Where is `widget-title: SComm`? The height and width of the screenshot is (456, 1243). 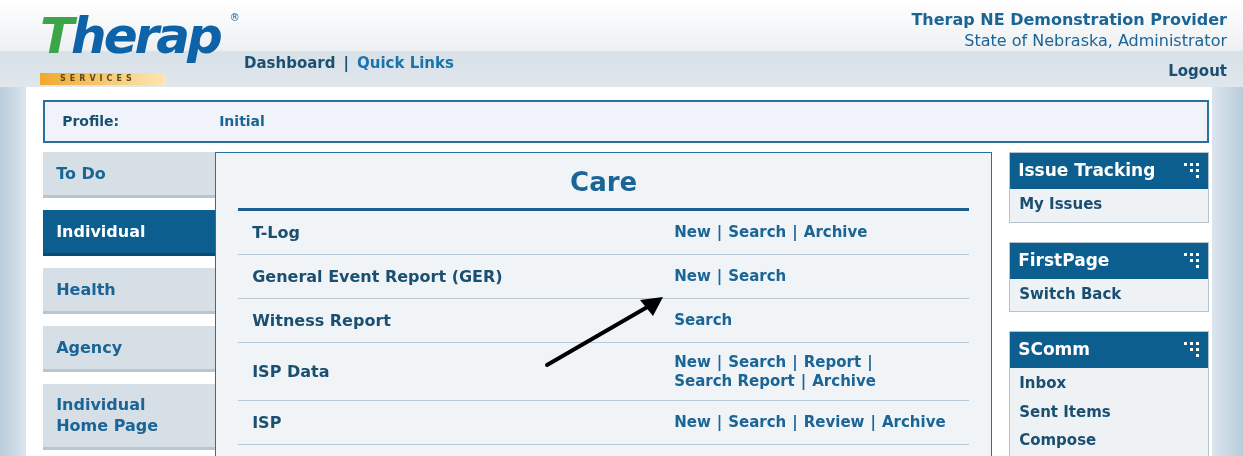
widget-title: SComm is located at coordinates (1054, 350).